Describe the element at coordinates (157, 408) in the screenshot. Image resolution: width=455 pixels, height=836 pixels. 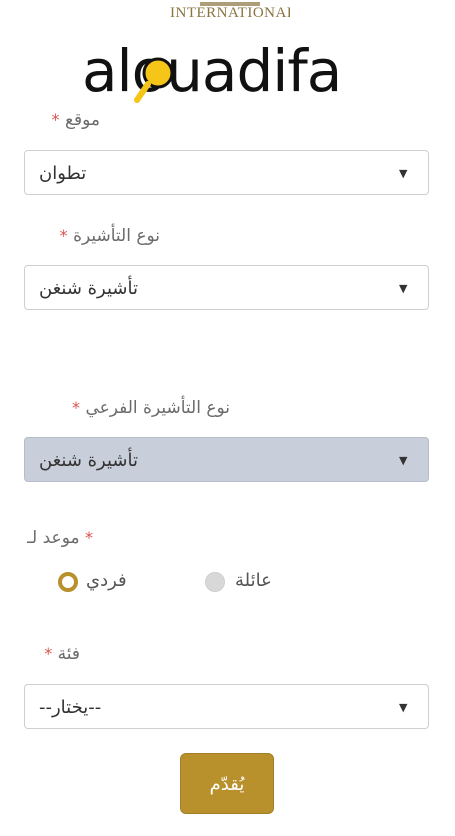
I see `visa-subtype-label-text: نوع التأشيرة الفرعي` at that location.